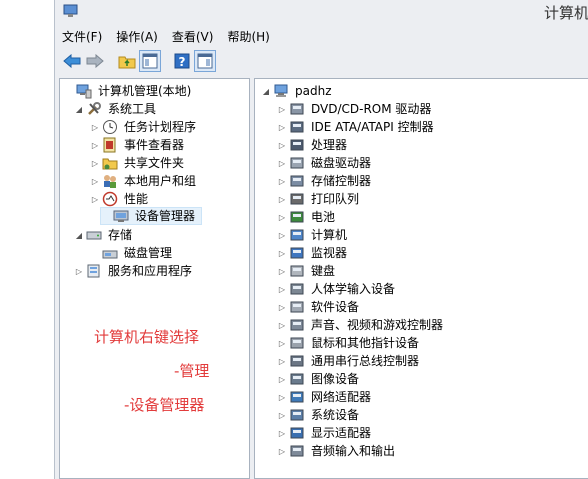  I want to click on device-category-item: ▷ 鼠标和其他指针设备, so click(349, 343).